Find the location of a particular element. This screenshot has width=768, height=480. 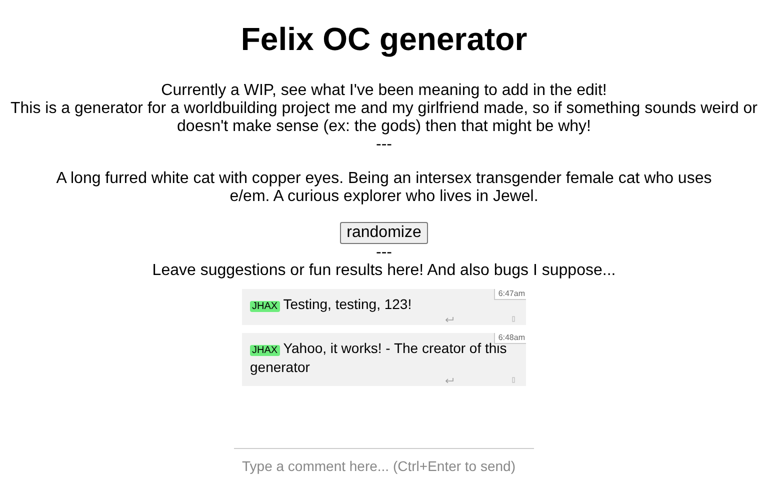

intro-text: This is a generator for a worldbuilding project me and my girlfriend made, so if something sounds weird or doesn't make sense (ex: the gods) then that might be why! is located at coordinates (384, 118).